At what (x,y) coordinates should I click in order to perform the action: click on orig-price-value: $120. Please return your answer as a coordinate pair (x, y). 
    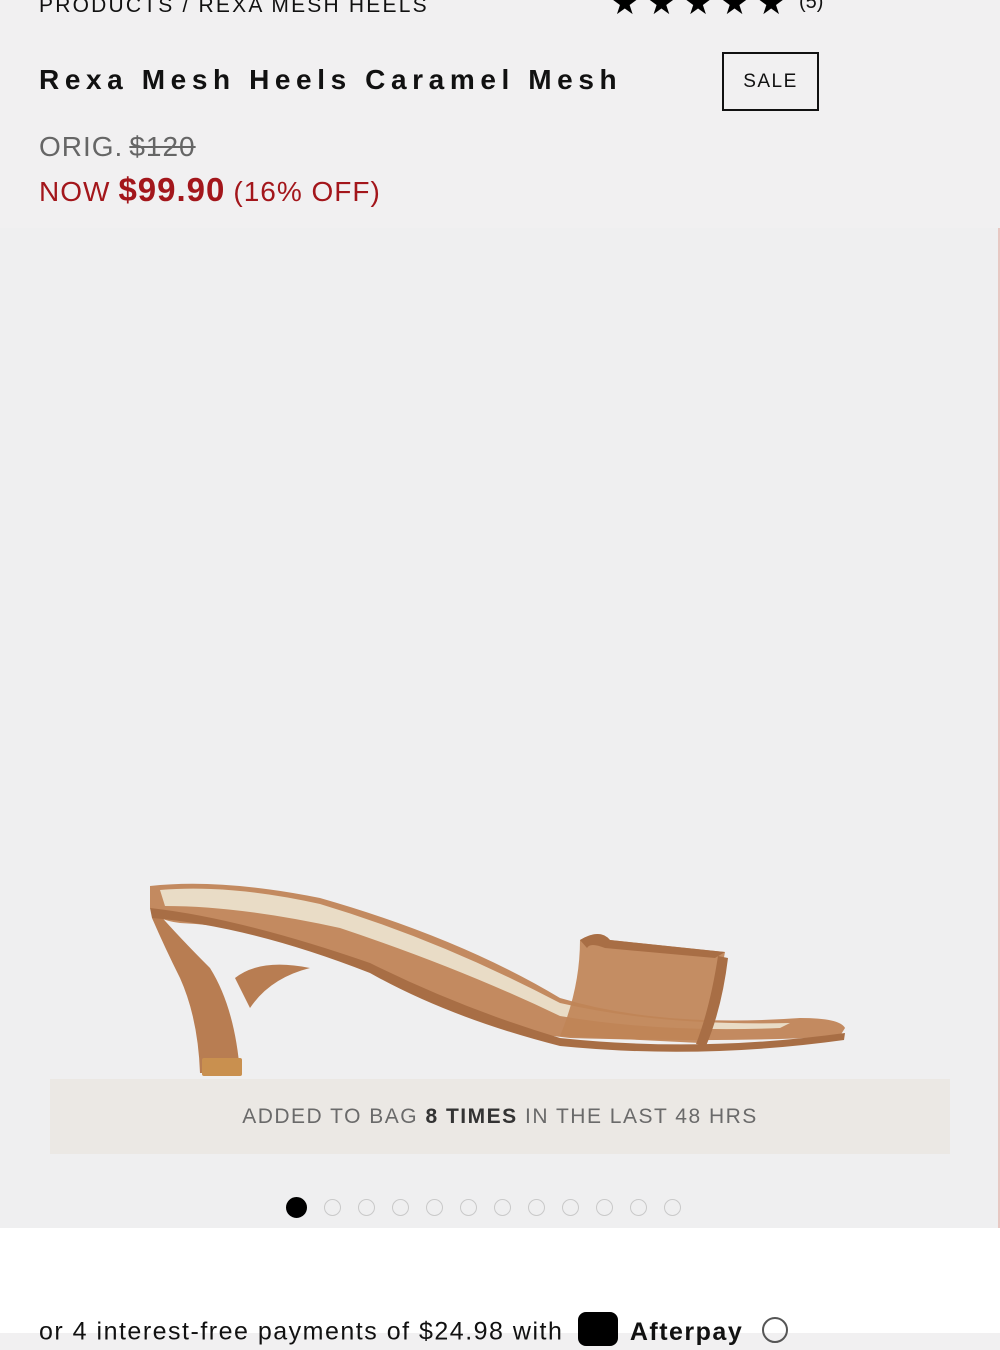
    Looking at the image, I should click on (162, 146).